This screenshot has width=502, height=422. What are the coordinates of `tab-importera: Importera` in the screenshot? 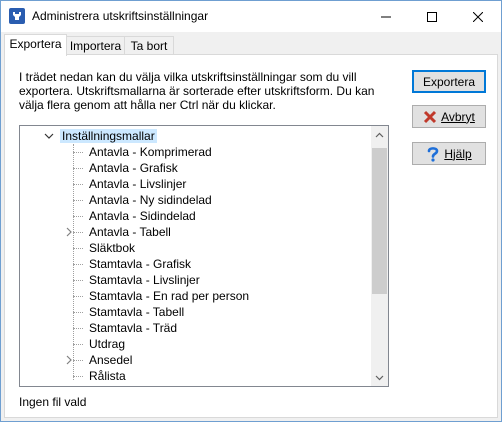 It's located at (95, 45).